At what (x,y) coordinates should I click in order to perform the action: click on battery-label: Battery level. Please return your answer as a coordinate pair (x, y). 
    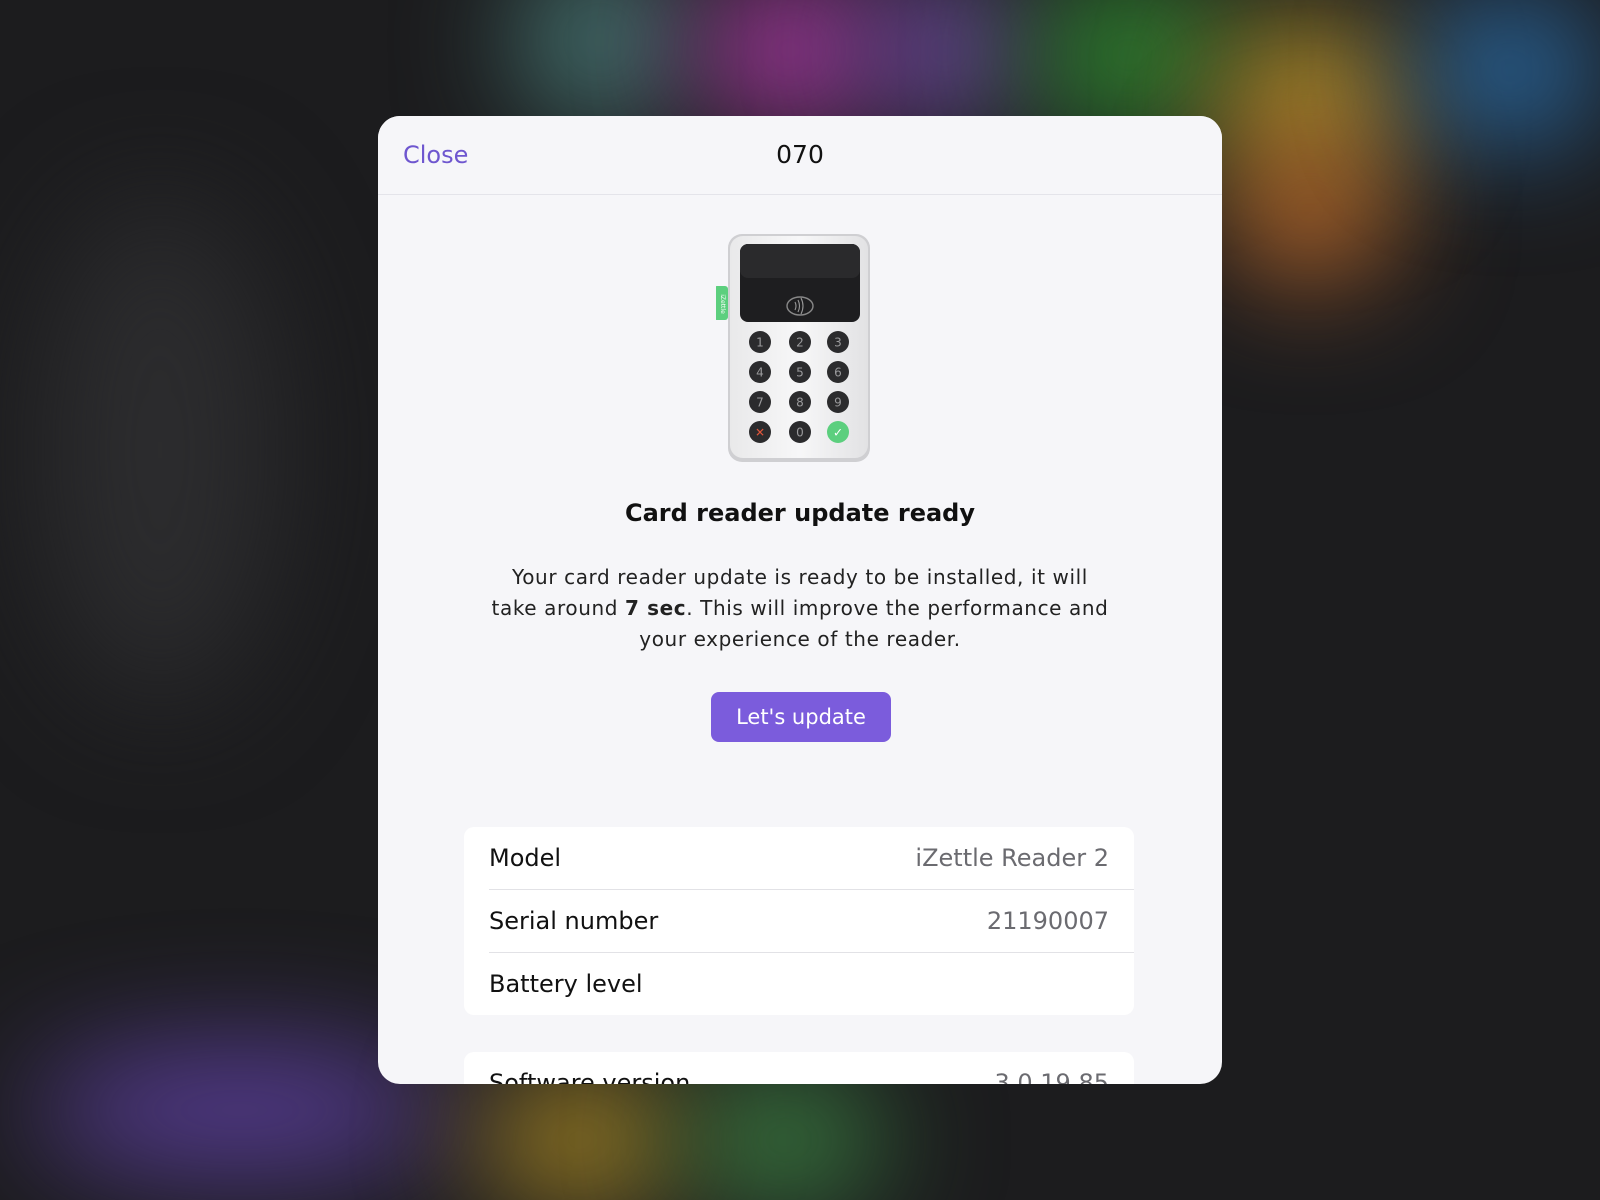
    Looking at the image, I should click on (566, 984).